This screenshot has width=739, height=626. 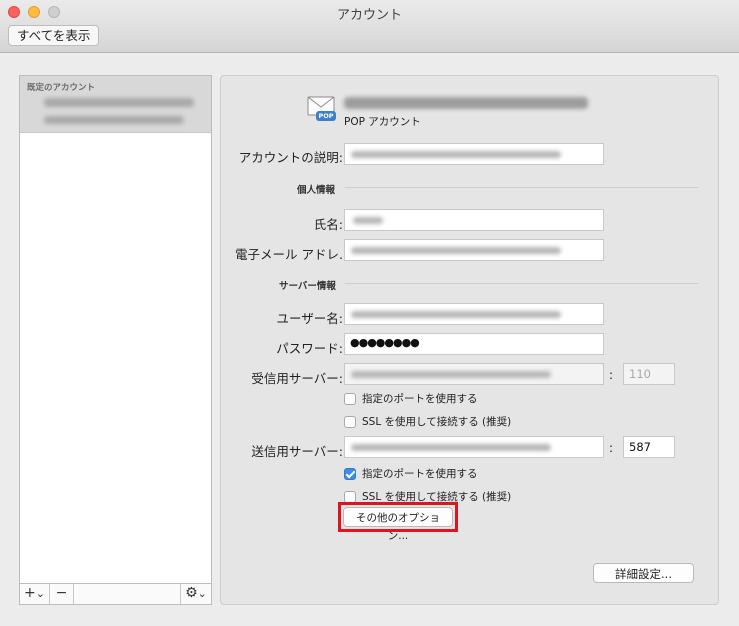 I want to click on password-label: パスワード:, so click(x=309, y=348).